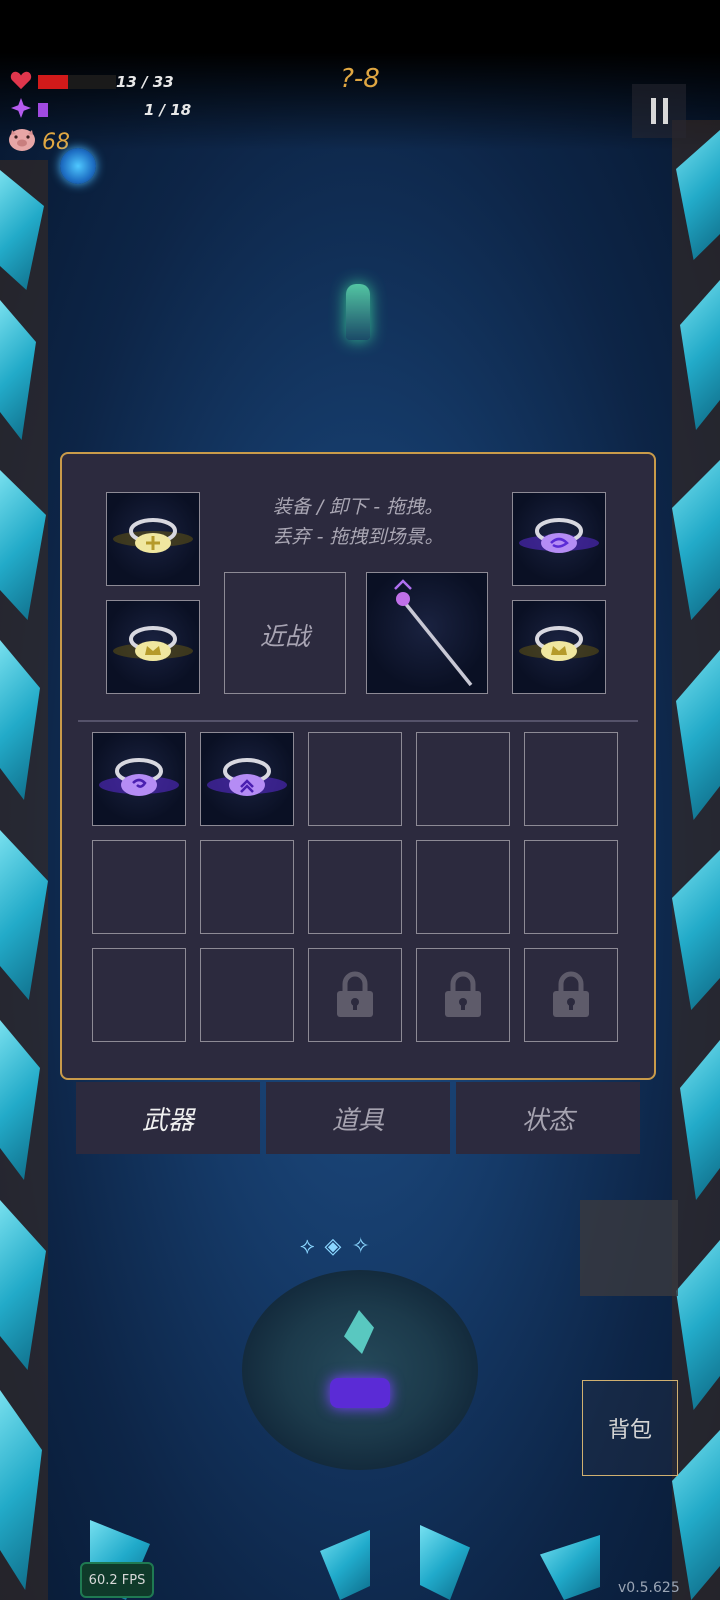 This screenshot has width=720, height=1600. Describe the element at coordinates (284, 636) in the screenshot. I see `melee-label: 近战` at that location.